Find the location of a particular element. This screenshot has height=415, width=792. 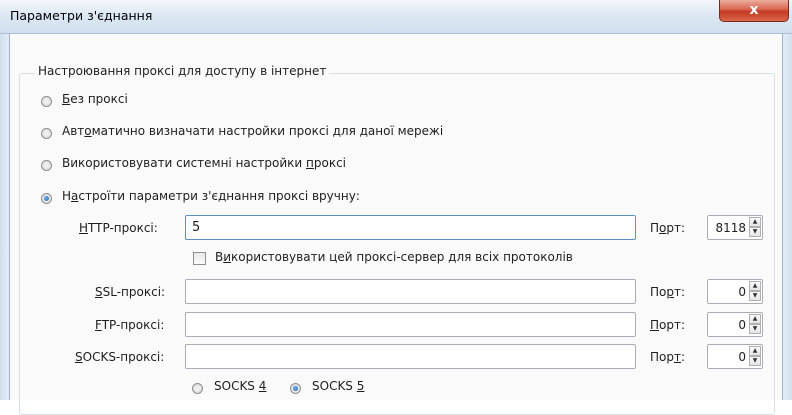

window-frame-right is located at coordinates (787, 217).